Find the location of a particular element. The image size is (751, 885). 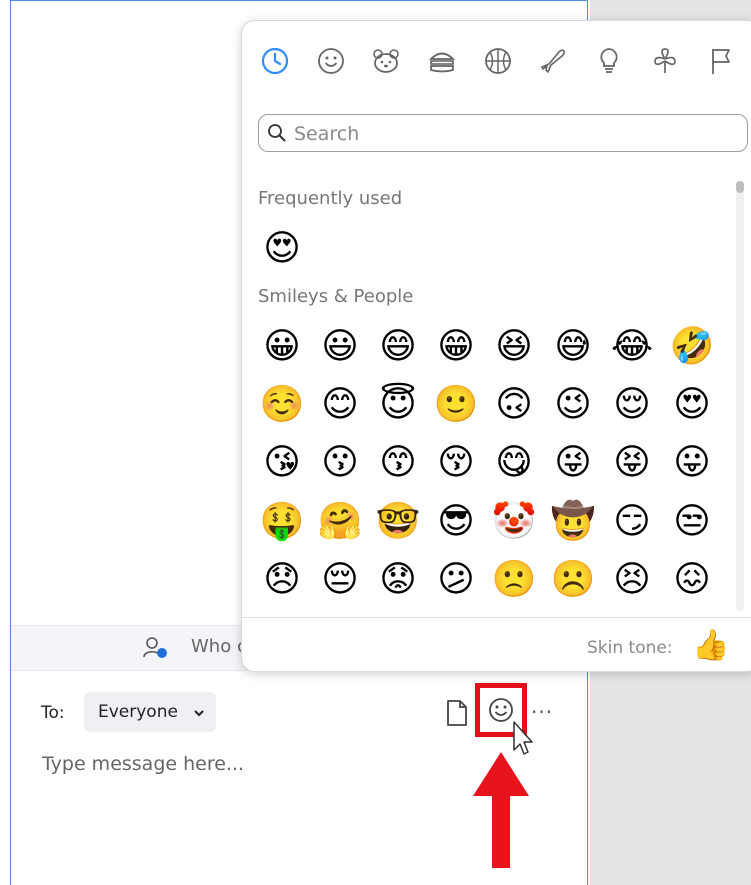

emoji-cell: 😝 is located at coordinates (632, 463).